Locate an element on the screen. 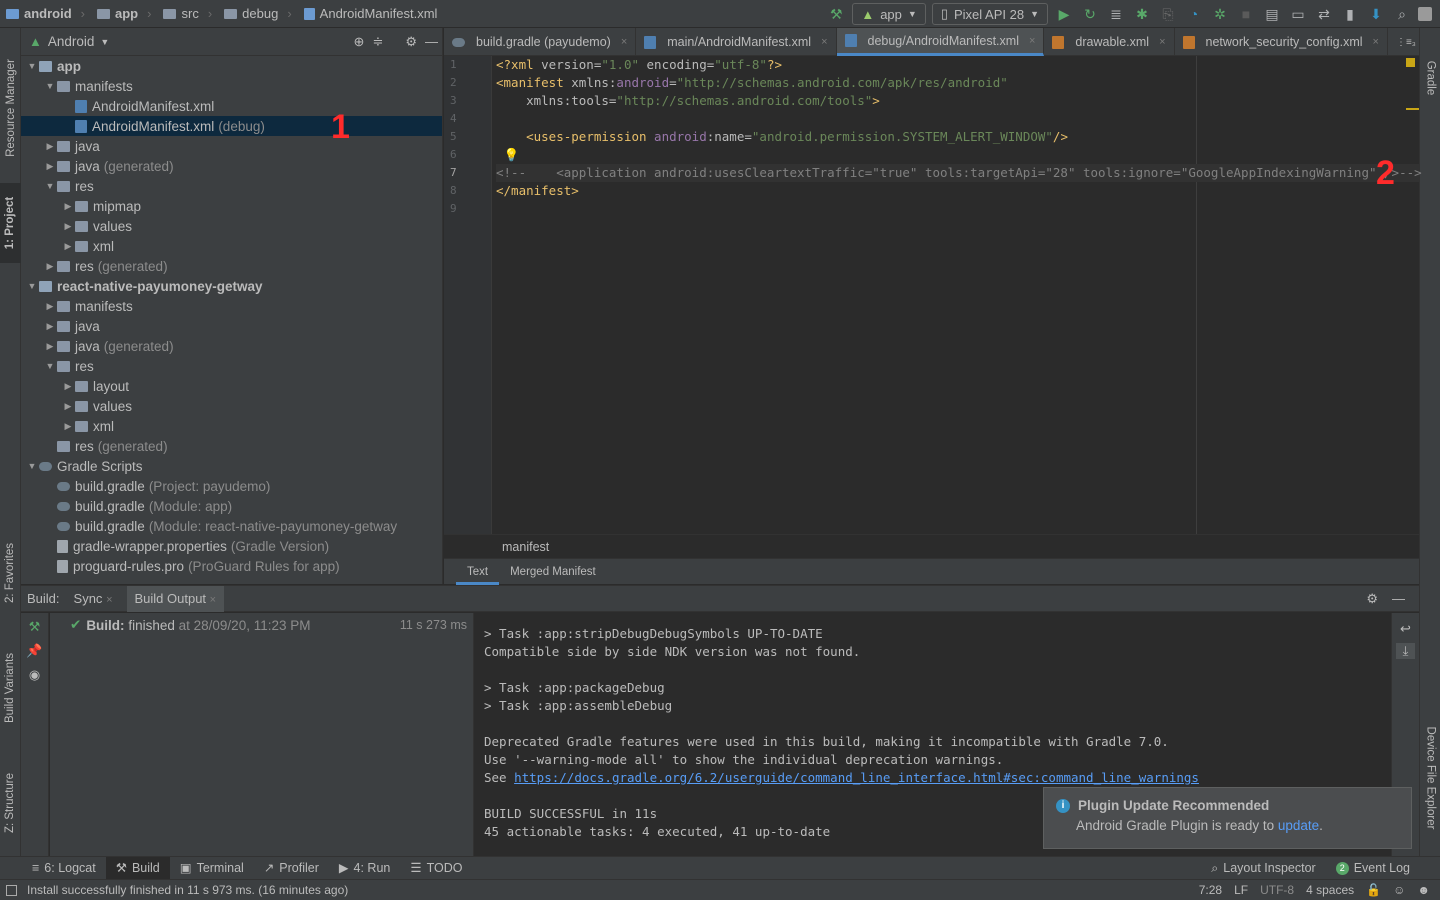 The width and height of the screenshot is (1440, 900). run-icon: ▶ is located at coordinates (1064, 14).